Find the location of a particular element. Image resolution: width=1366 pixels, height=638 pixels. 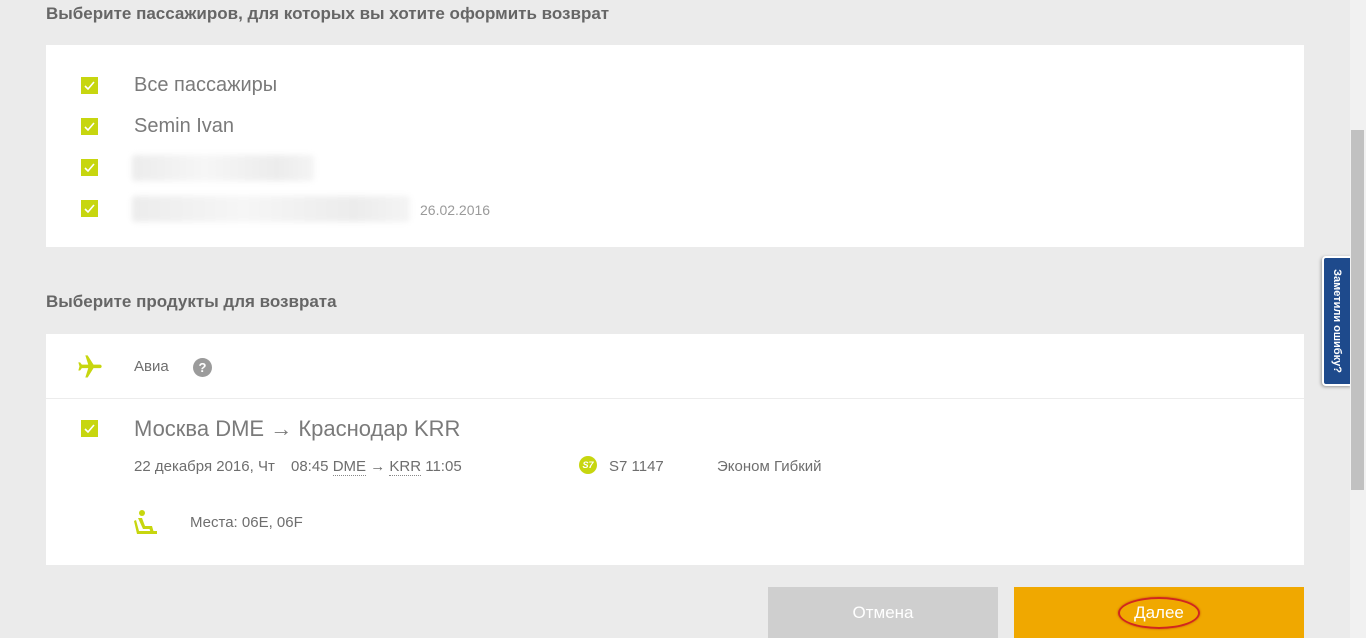

plane-icon is located at coordinates (90, 369).